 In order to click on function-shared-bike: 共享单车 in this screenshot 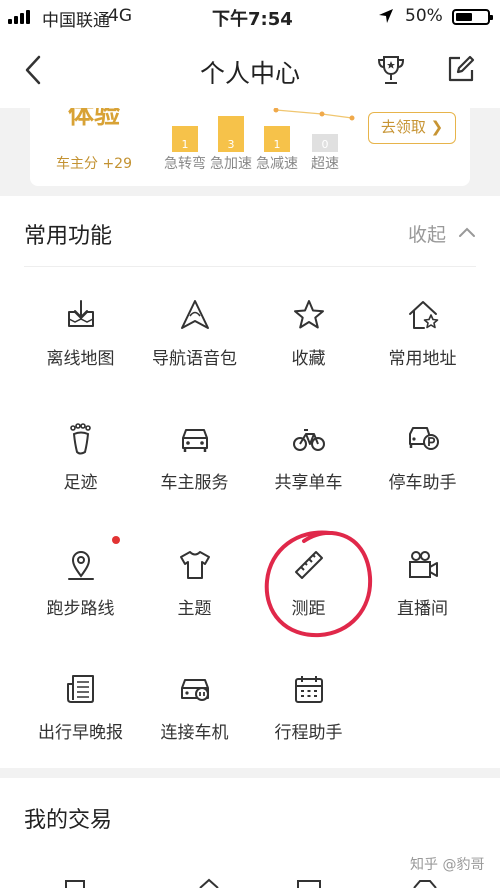, I will do `click(308, 477)`.